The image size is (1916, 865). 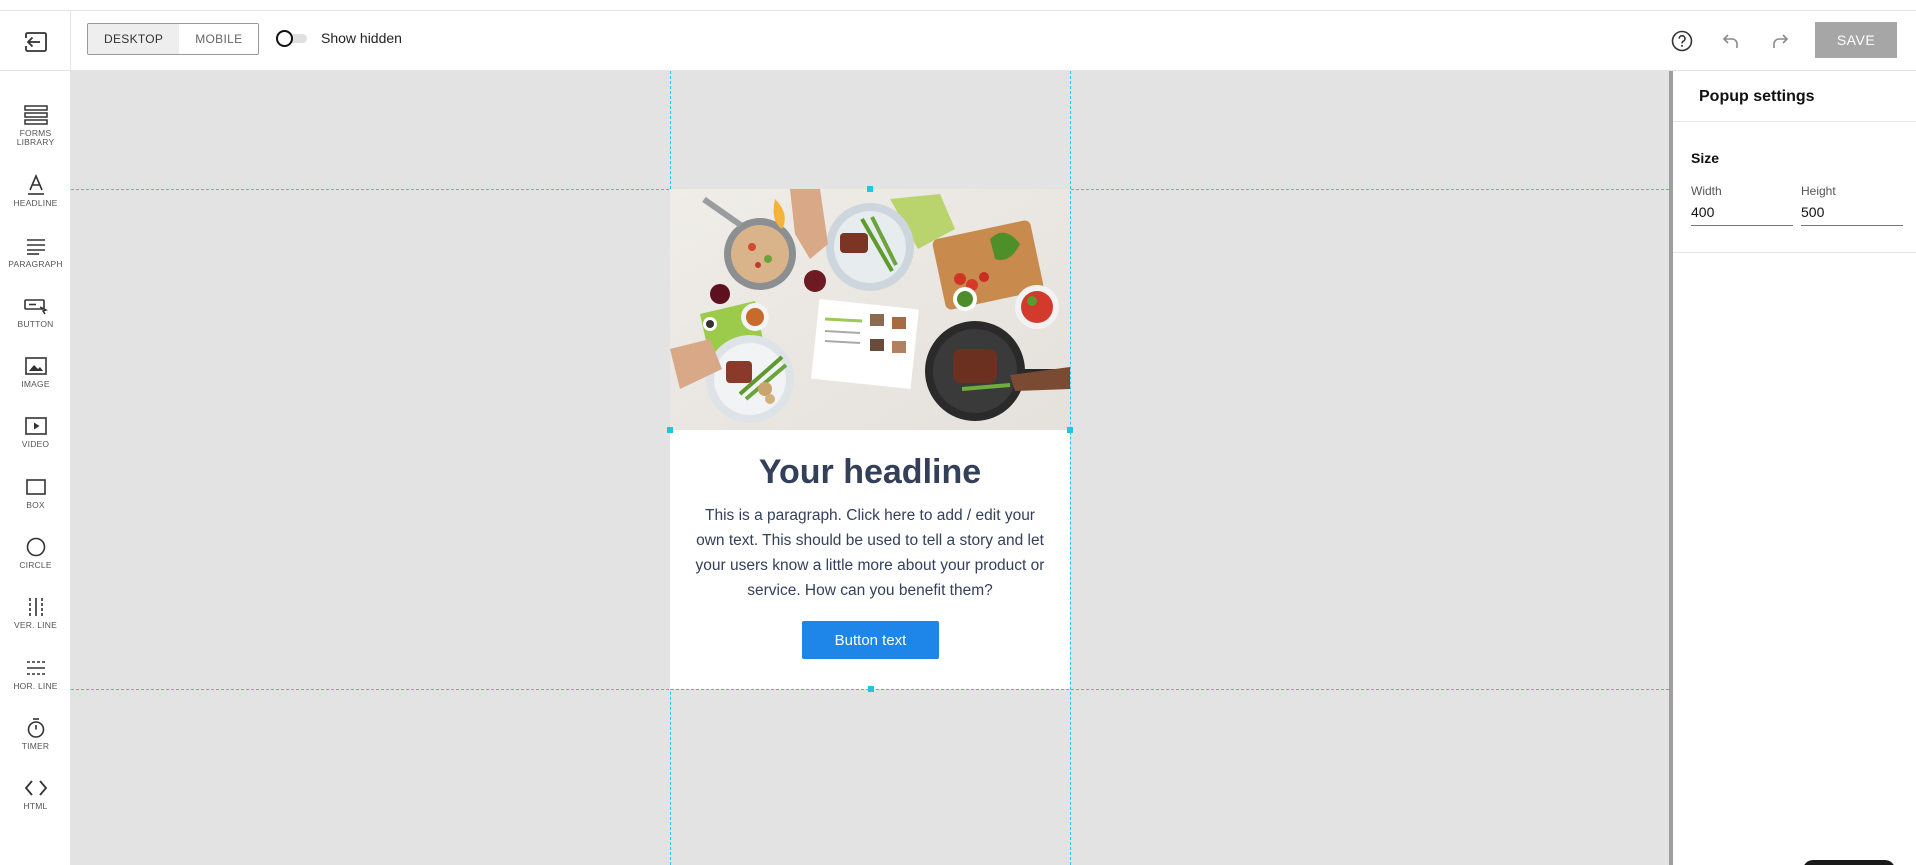 I want to click on device-toggle: DESKTOP MOBILE, so click(x=173, y=39).